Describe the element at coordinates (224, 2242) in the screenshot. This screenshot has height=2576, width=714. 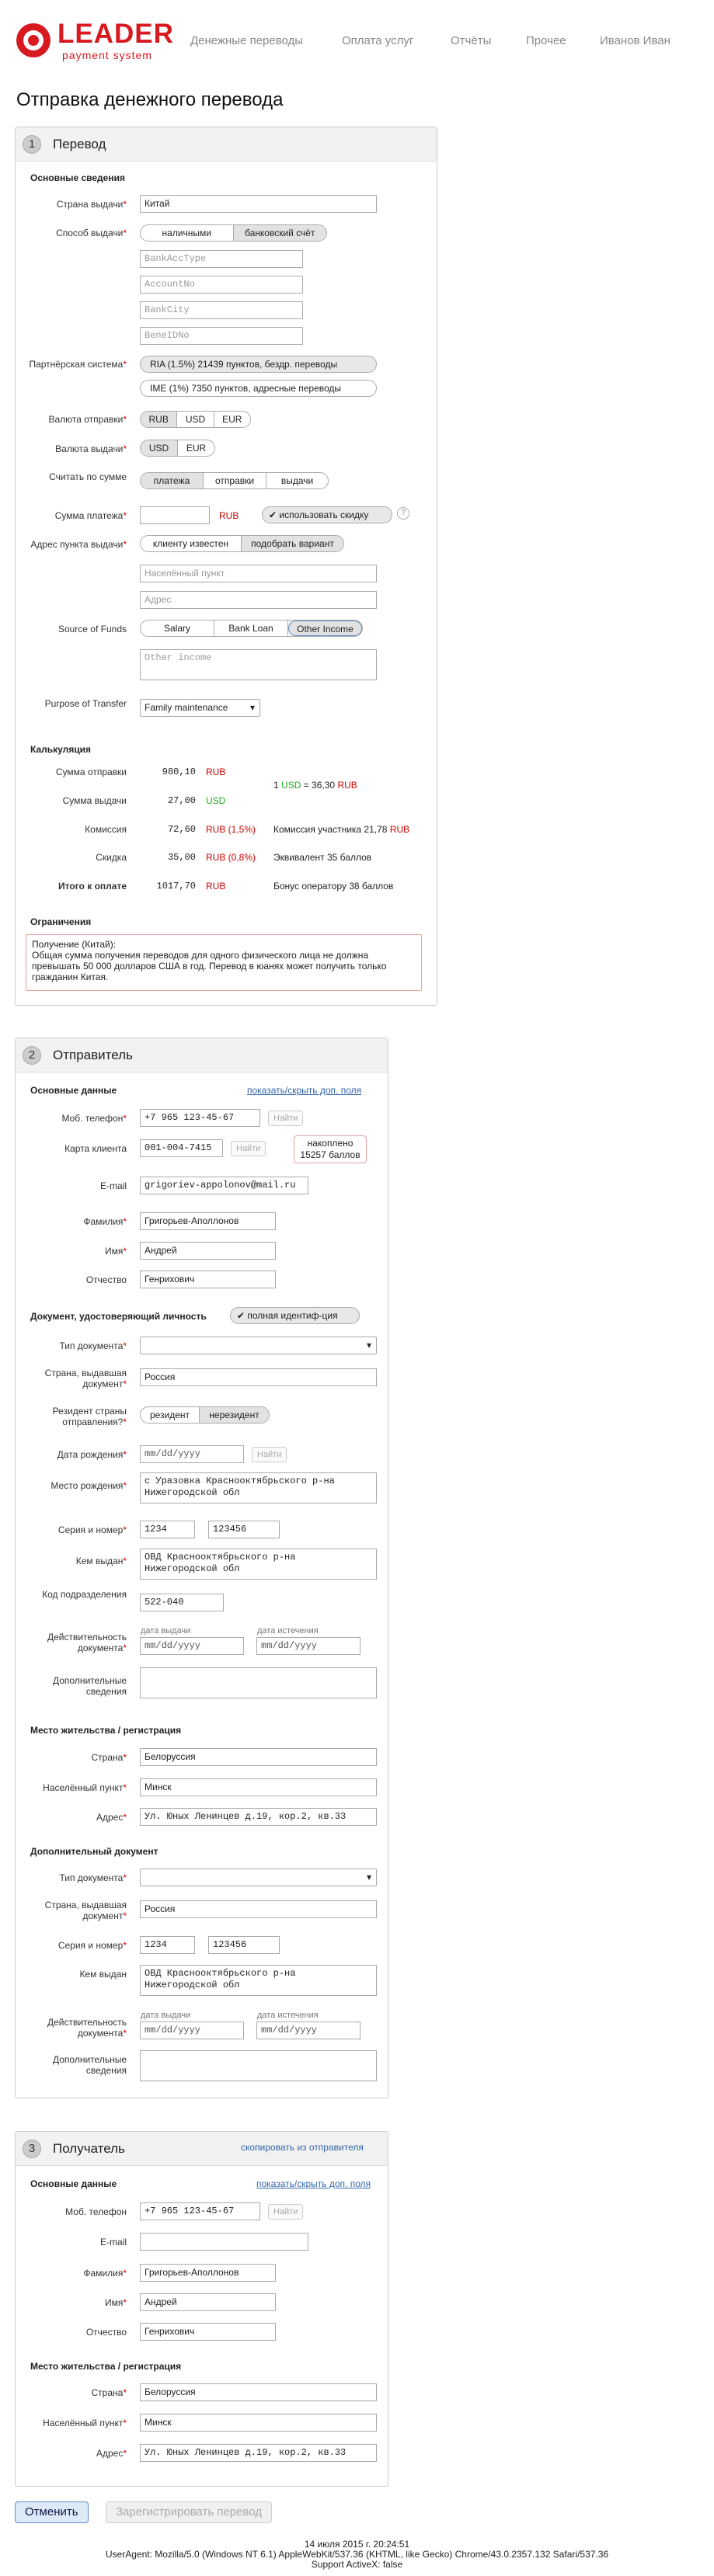
I see `email-input` at that location.